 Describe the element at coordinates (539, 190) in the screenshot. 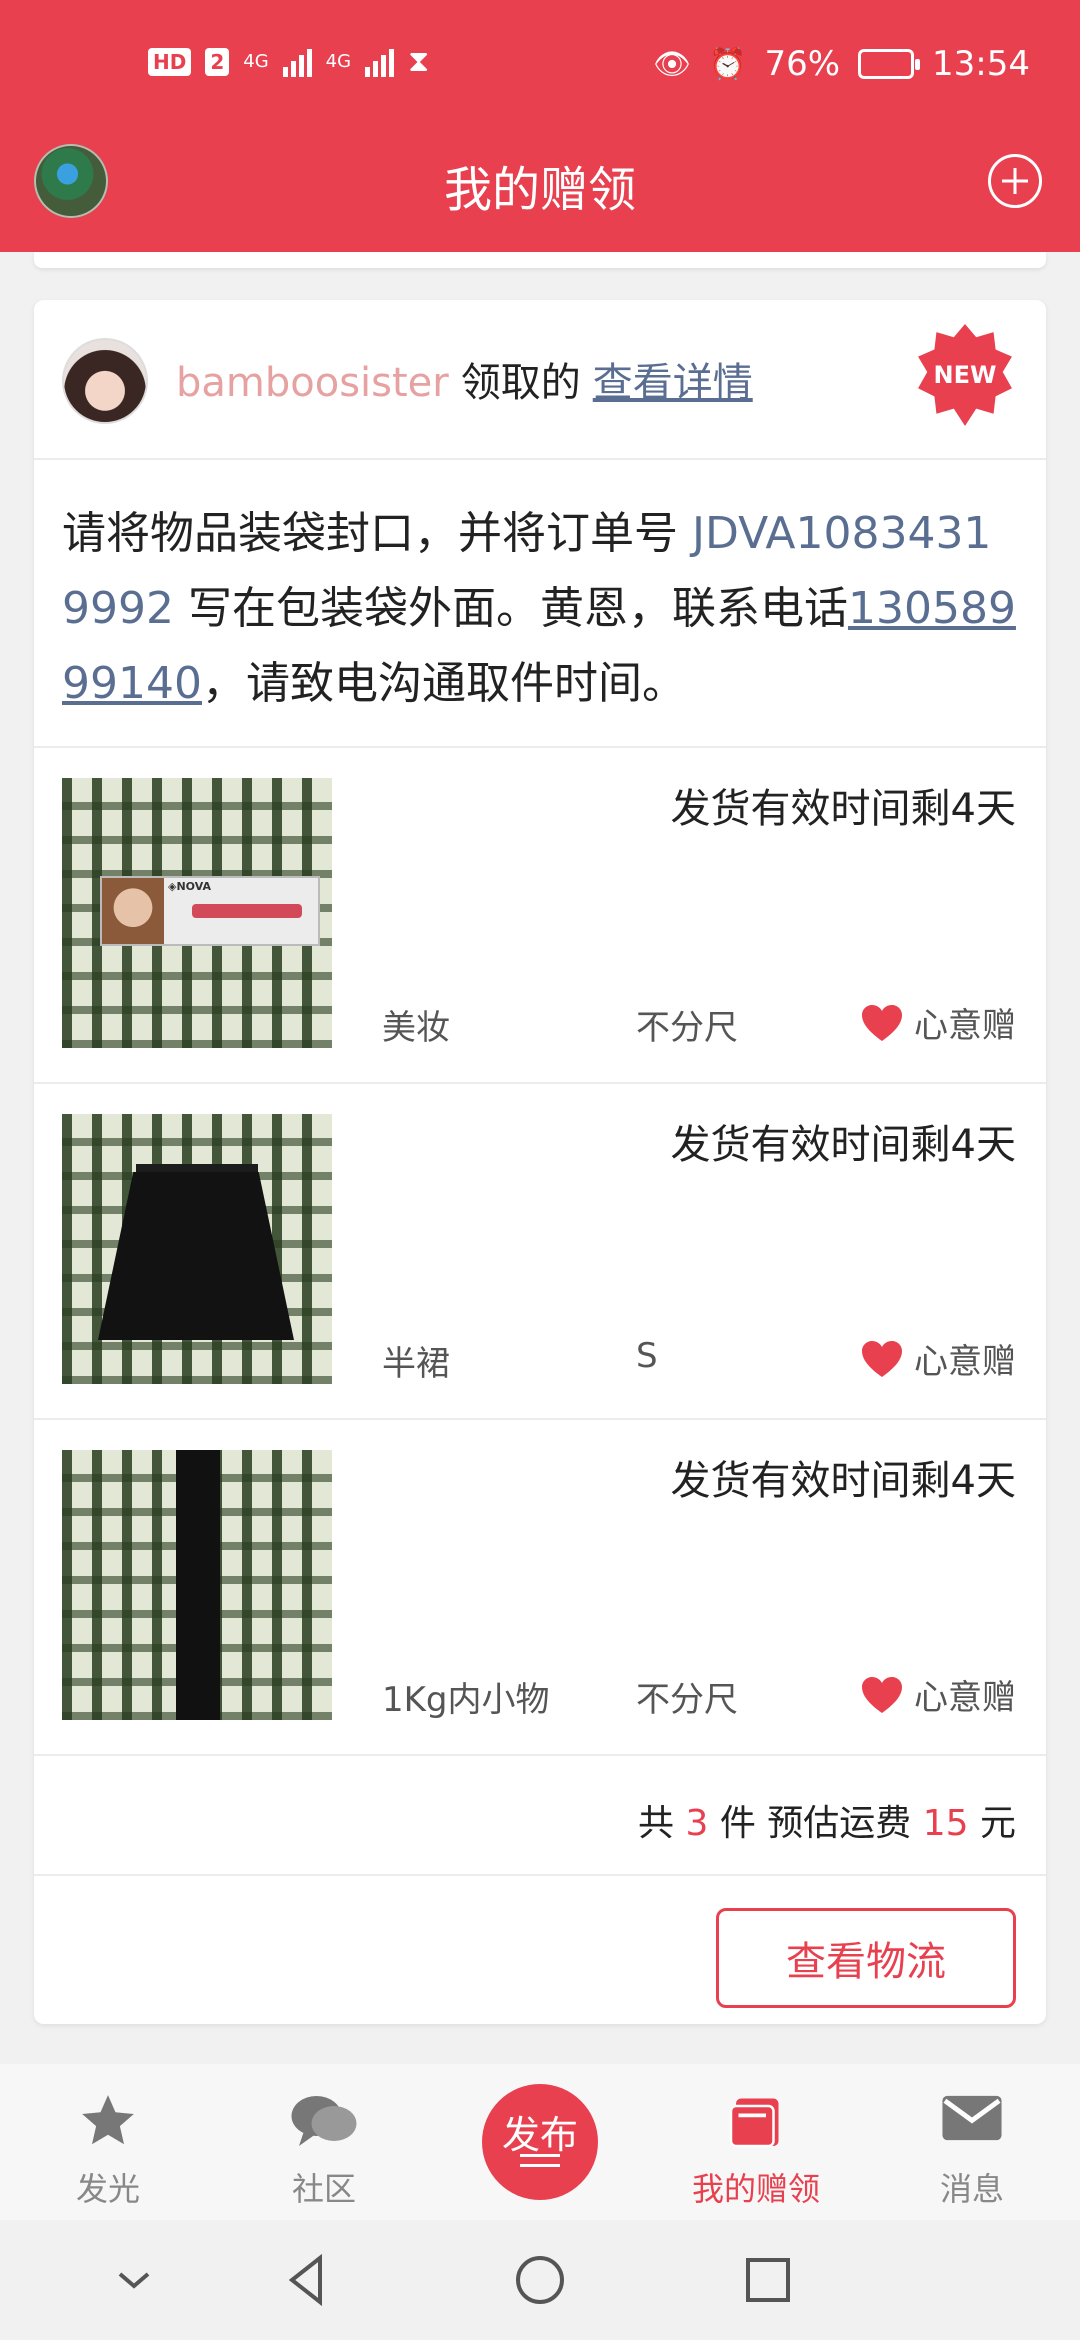

I see `page-title: 我的赠领` at that location.